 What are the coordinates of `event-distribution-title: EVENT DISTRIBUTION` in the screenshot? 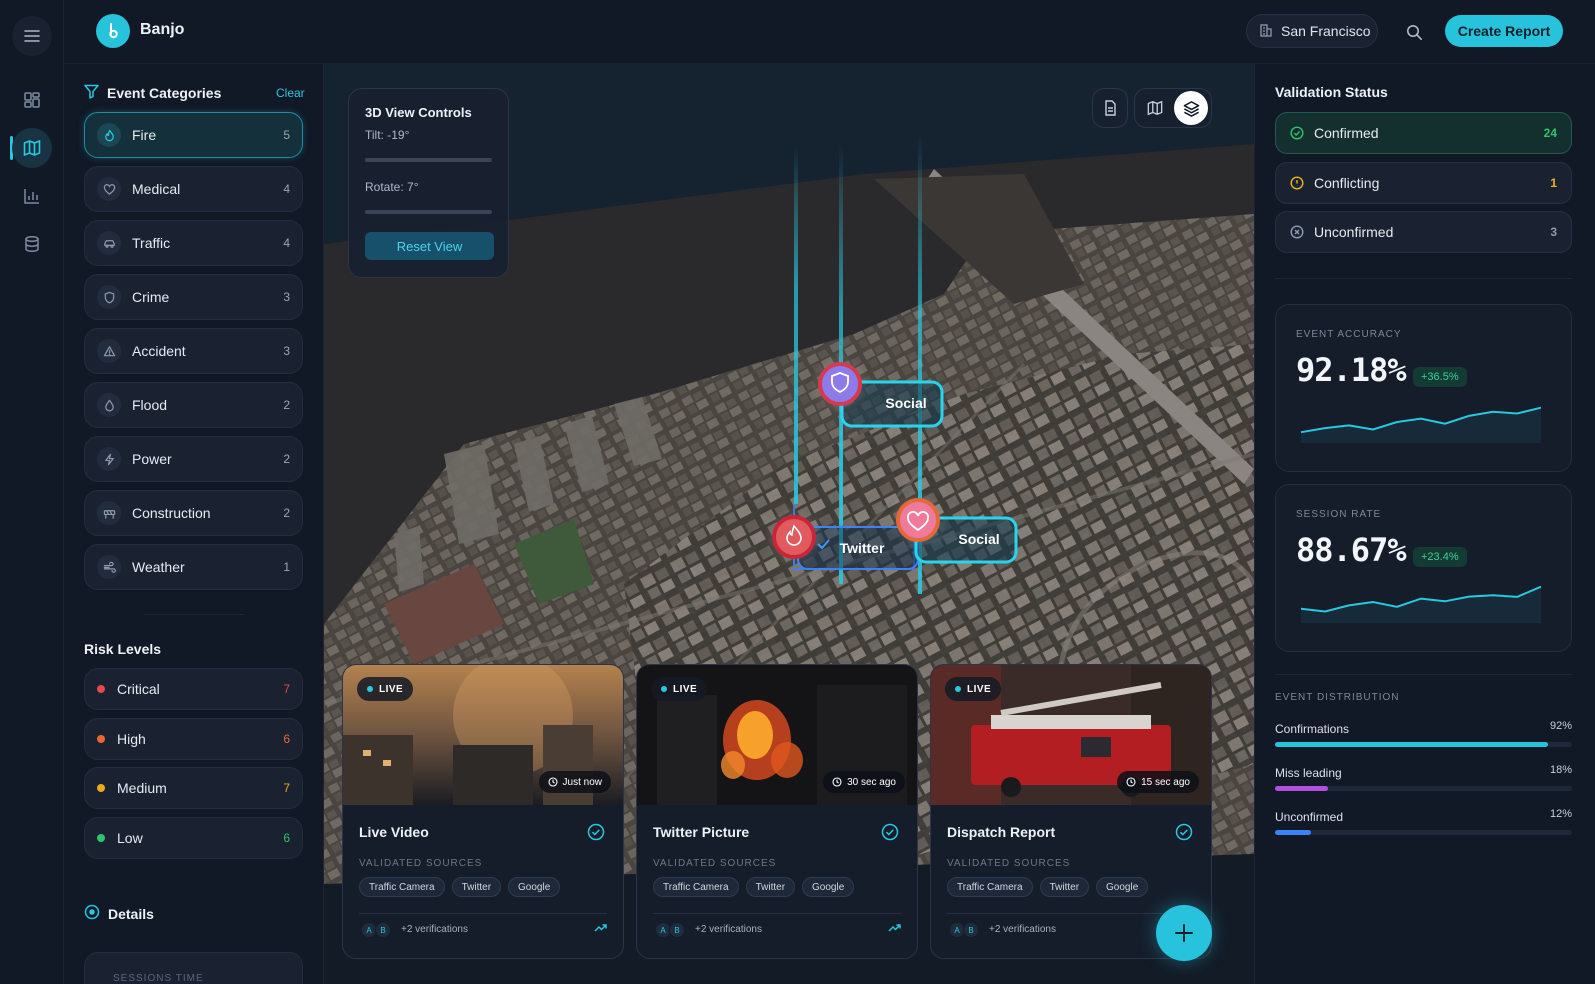 It's located at (1337, 697).